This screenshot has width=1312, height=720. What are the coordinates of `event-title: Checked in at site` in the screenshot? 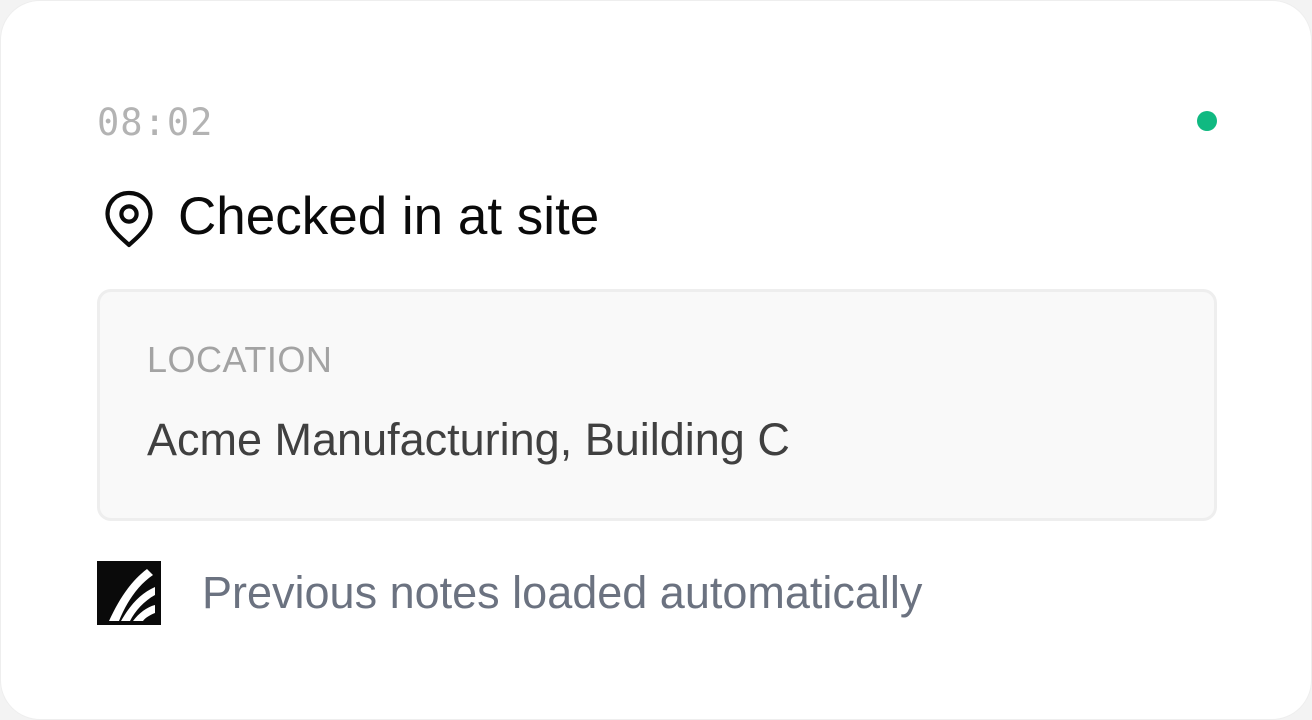 It's located at (389, 216).